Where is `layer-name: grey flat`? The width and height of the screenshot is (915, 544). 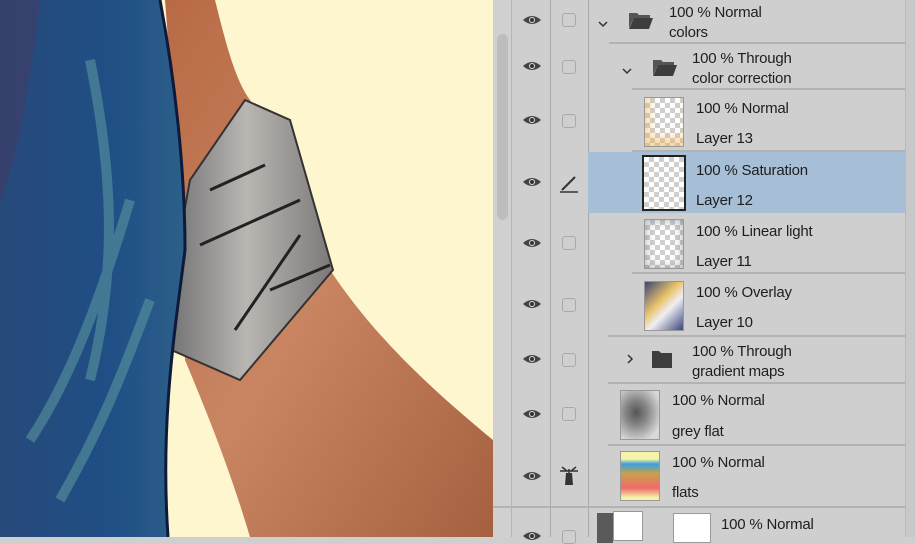
layer-name: grey flat is located at coordinates (698, 431).